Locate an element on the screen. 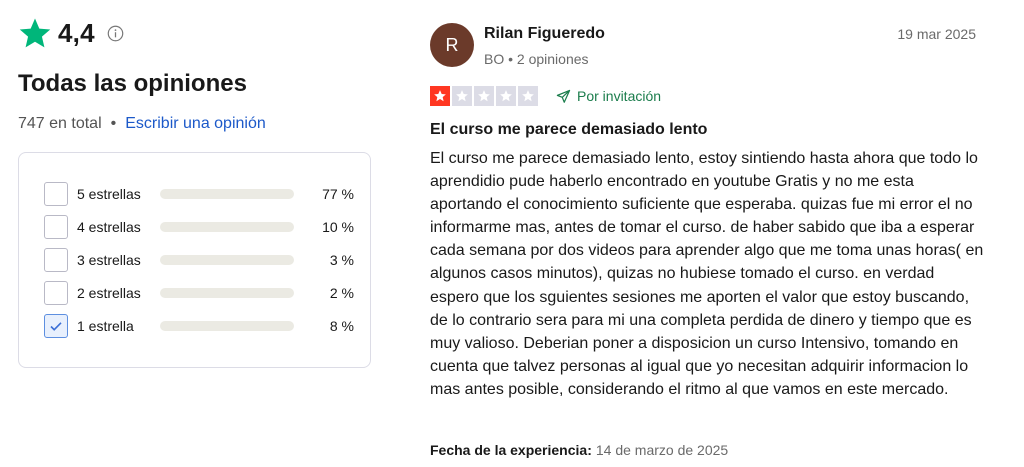 Image resolution: width=1024 pixels, height=467 pixels. filter-percent: 10 % is located at coordinates (338, 227).